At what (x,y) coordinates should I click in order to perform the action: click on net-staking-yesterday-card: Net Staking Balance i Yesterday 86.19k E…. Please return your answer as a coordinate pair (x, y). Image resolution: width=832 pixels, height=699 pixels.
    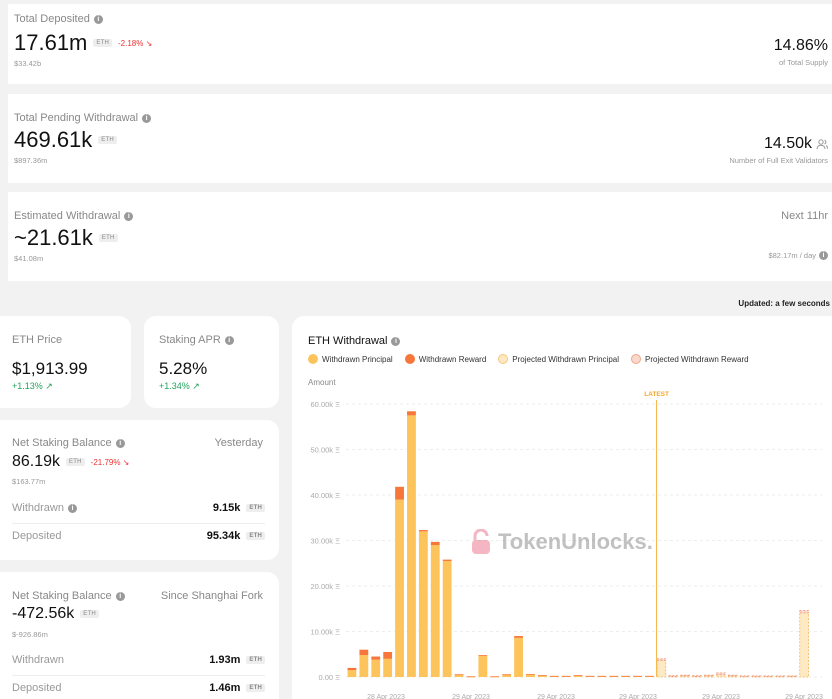
    Looking at the image, I should click on (139, 490).